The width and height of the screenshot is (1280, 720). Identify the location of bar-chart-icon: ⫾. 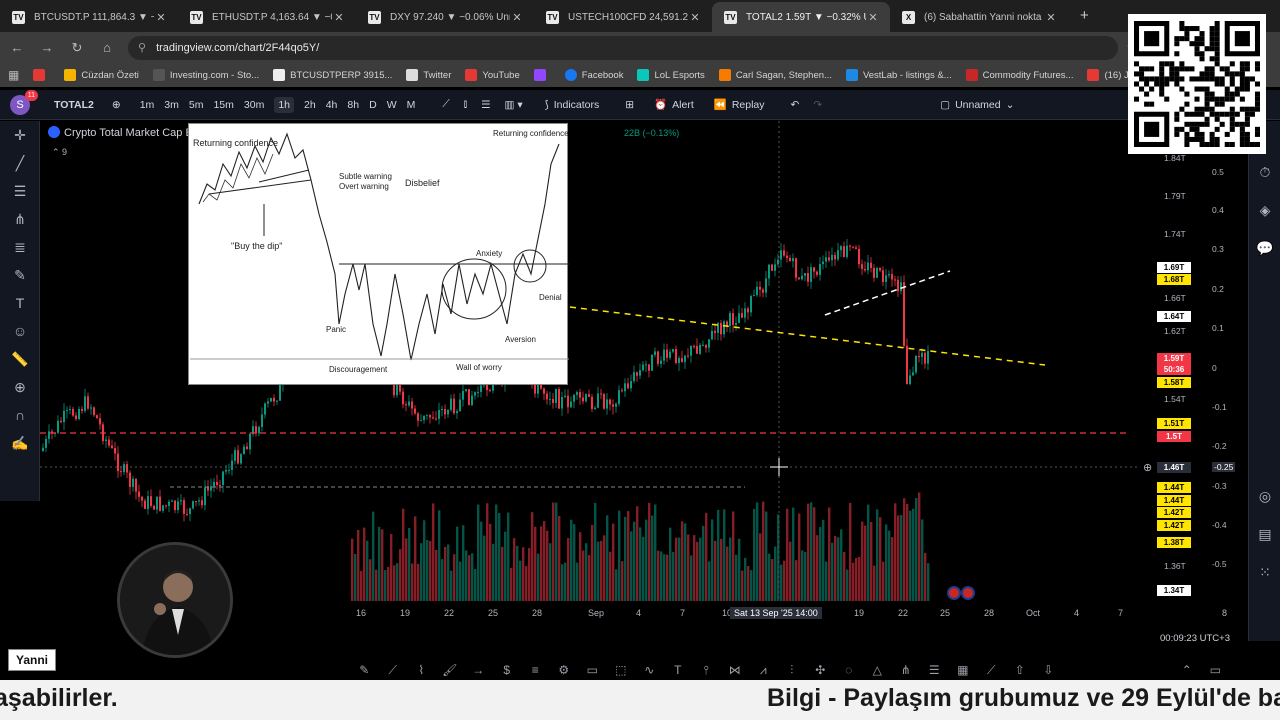
(465, 104).